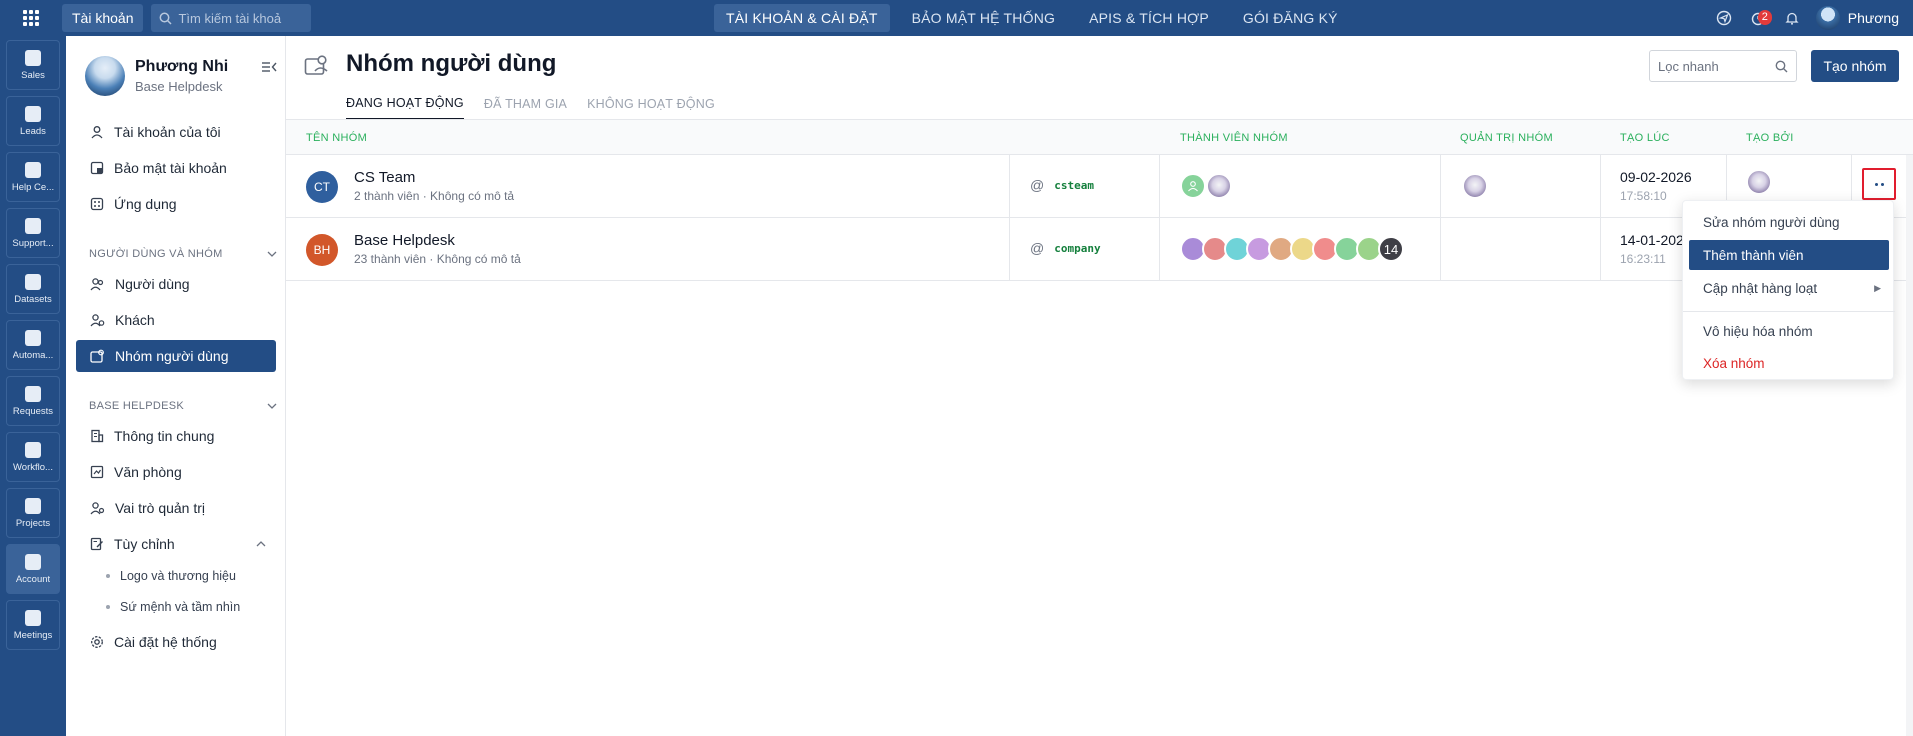 Image resolution: width=1913 pixels, height=736 pixels. What do you see at coordinates (434, 196) in the screenshot?
I see `group-description: 2 thành viên · Không có mô tả` at bounding box center [434, 196].